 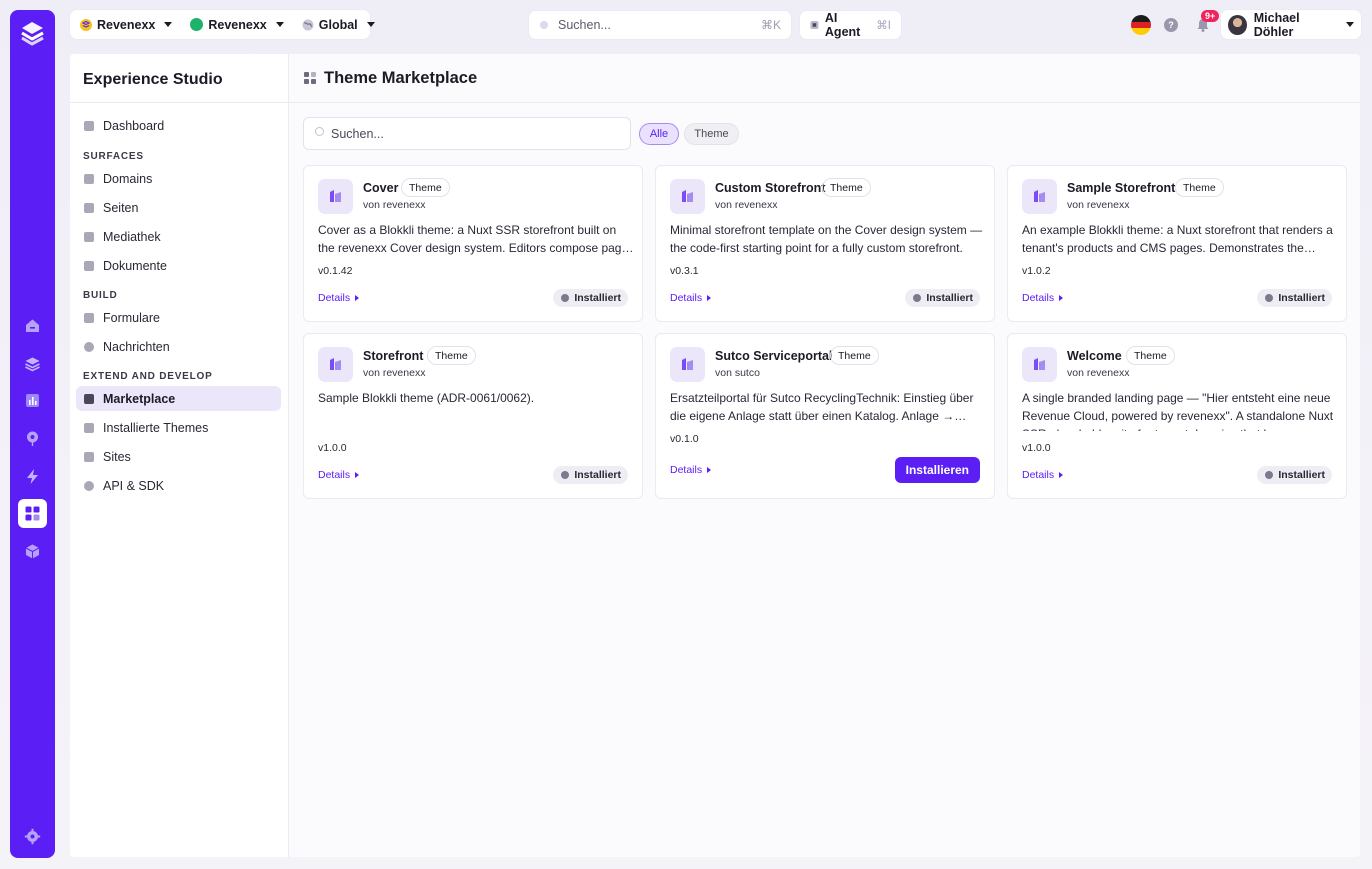 What do you see at coordinates (178, 125) in the screenshot?
I see `sidebar-item-dashboard: Dashboard` at bounding box center [178, 125].